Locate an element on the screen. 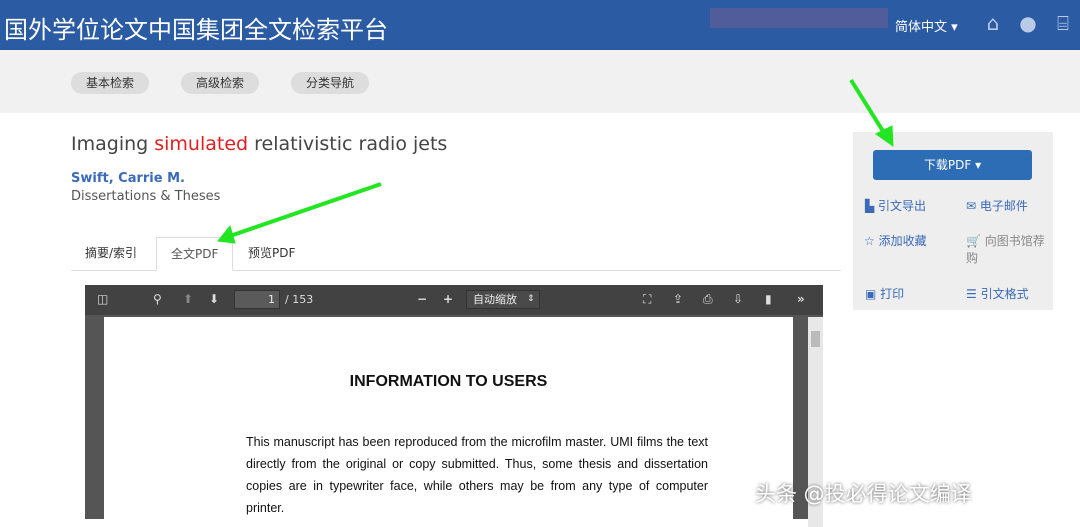 This screenshot has height=527, width=1080. nav-advanced-search: 高级检索 is located at coordinates (220, 83).